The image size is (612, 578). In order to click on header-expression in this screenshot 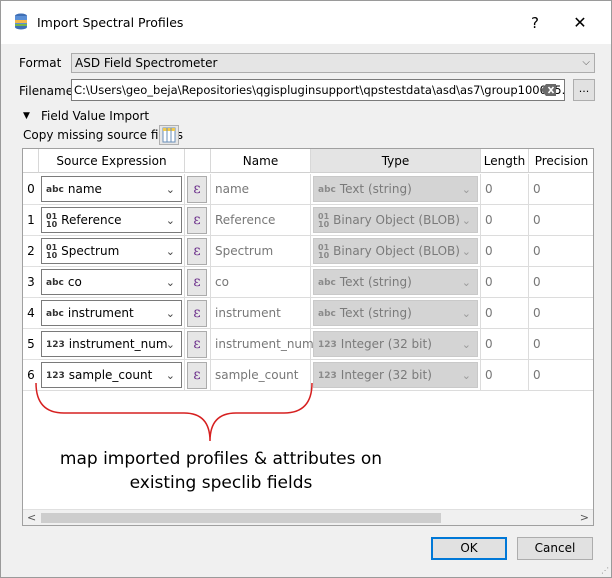, I will do `click(198, 161)`.